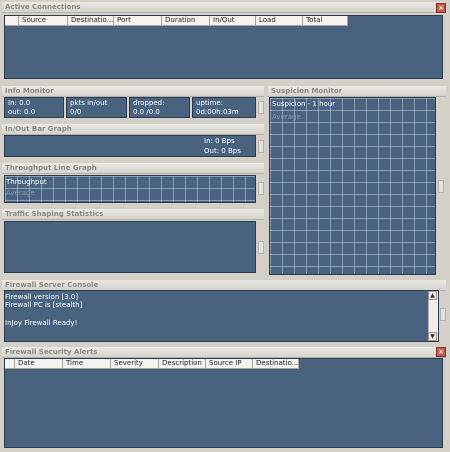 This screenshot has width=450, height=452. Describe the element at coordinates (133, 168) in the screenshot. I see `throughput-graph-title: Throughput Line Graph` at that location.